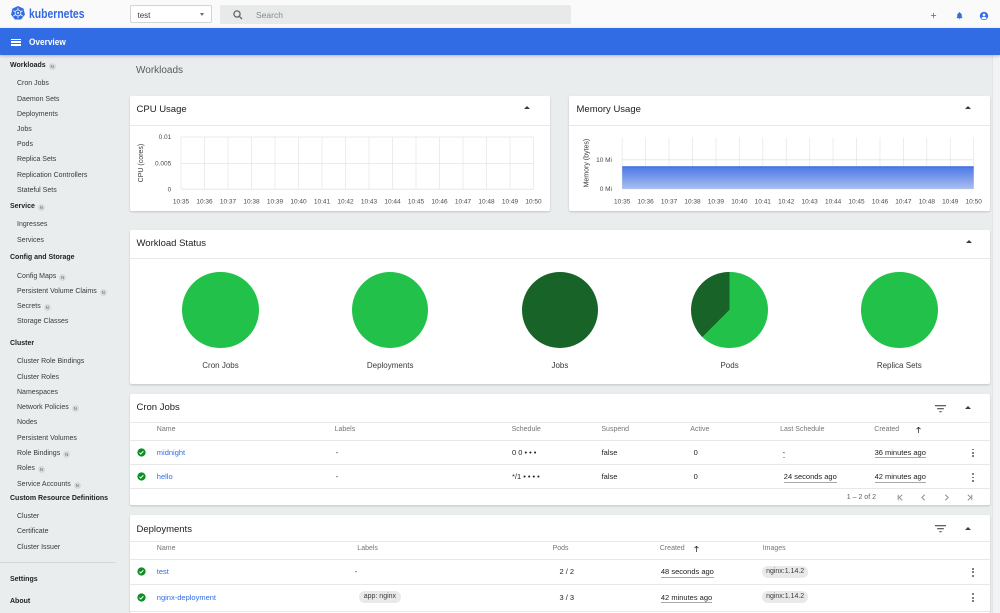 This screenshot has height=613, width=1000. Describe the element at coordinates (586, 163) in the screenshot. I see `svg-text: Memory (bytes)` at that location.